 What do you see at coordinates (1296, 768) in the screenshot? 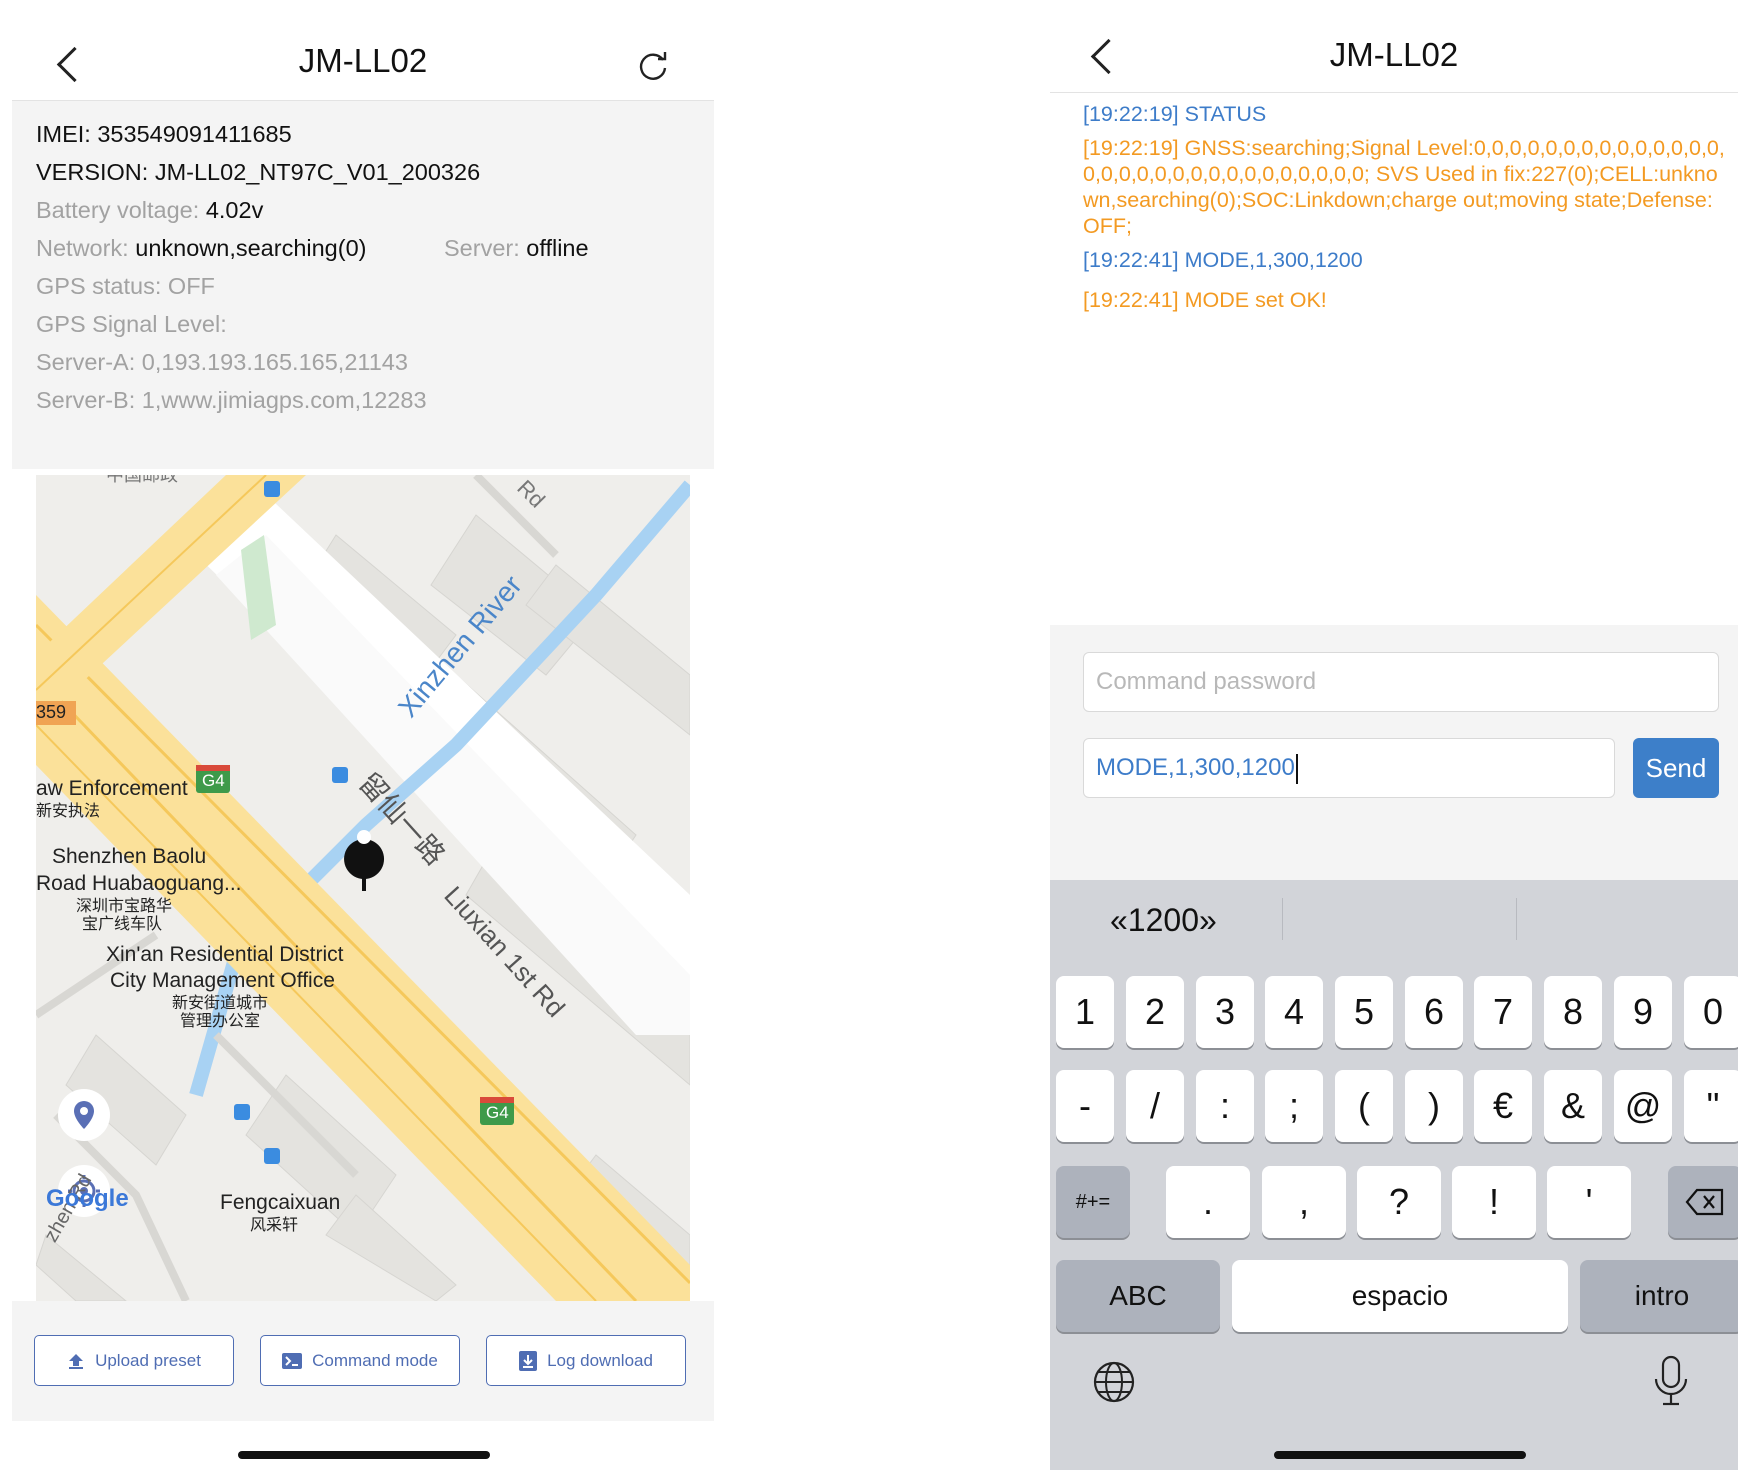
I see `text-caret` at bounding box center [1296, 768].